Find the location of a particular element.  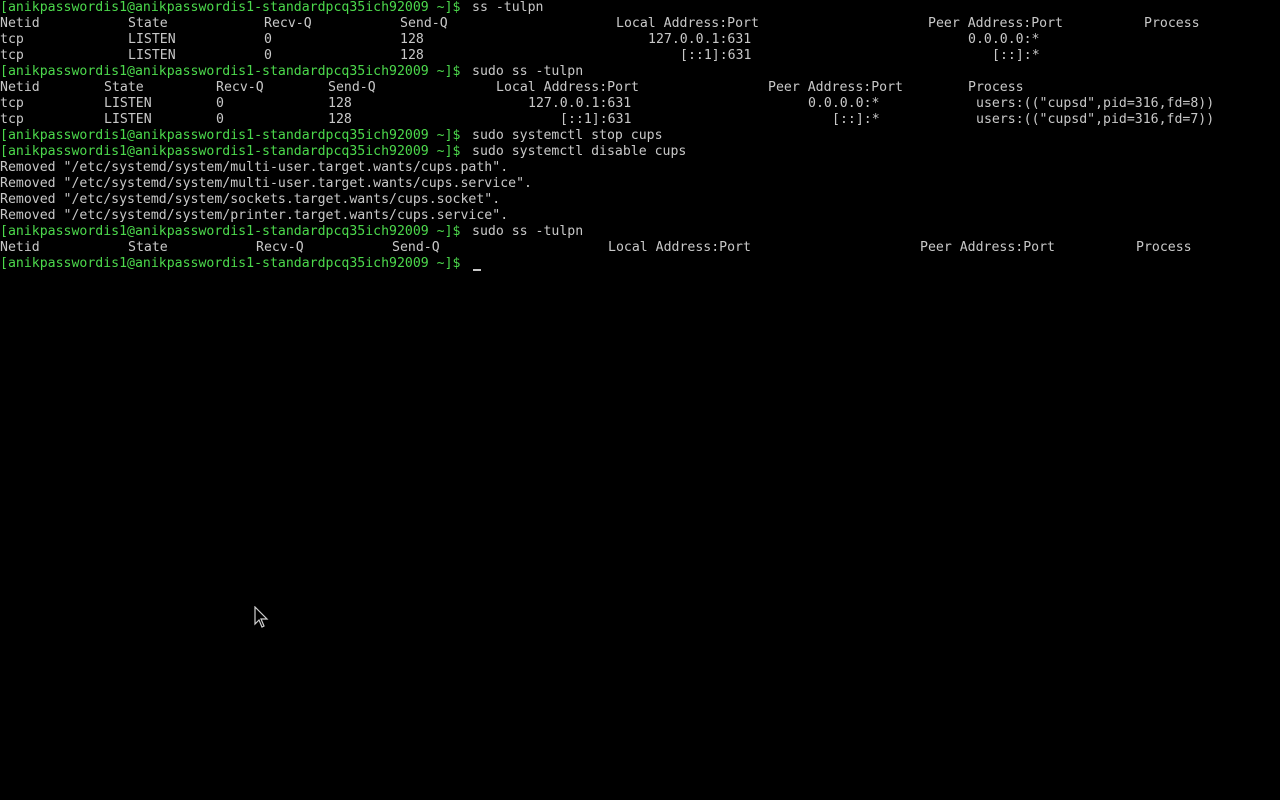

cell-process: users:(("cupsd",pid=316,fd=7)) is located at coordinates (1095, 119).